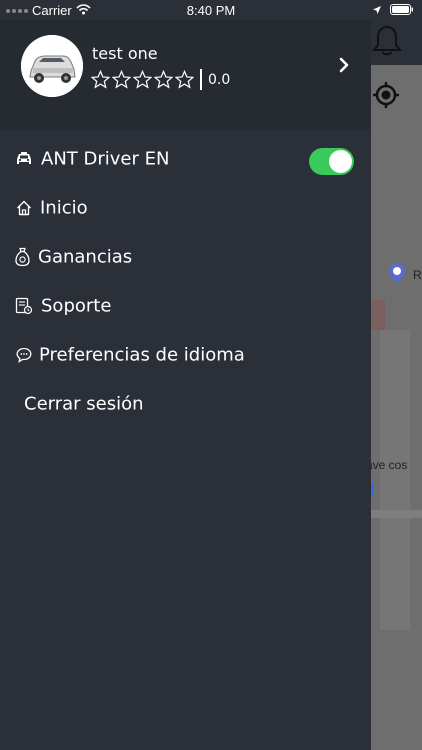 Image resolution: width=422 pixels, height=750 pixels. What do you see at coordinates (219, 80) in the screenshot?
I see `rating-value: 0.0` at bounding box center [219, 80].